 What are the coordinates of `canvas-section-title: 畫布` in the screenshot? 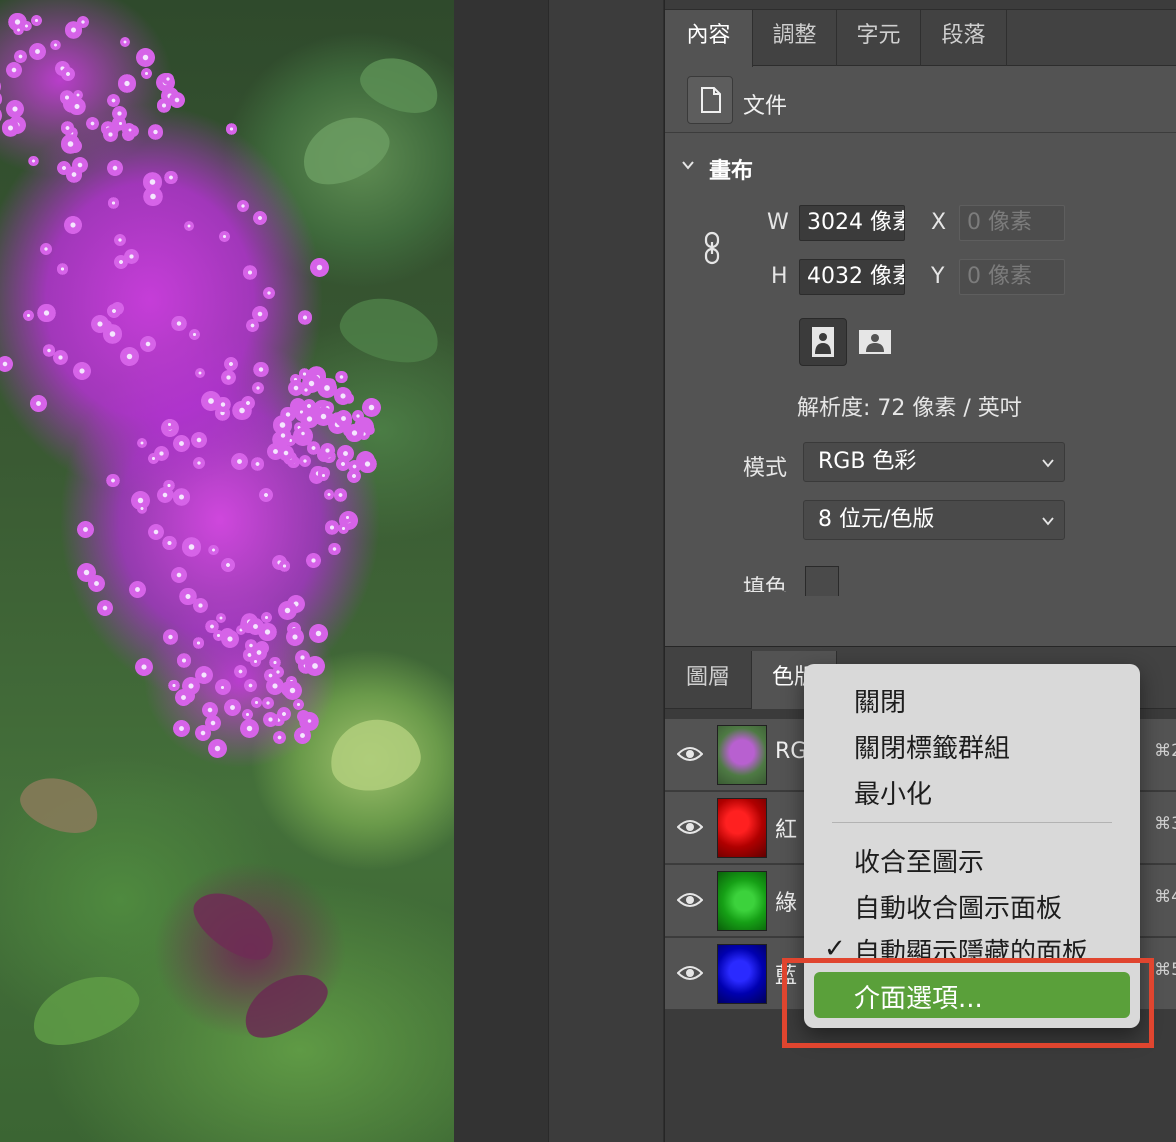 It's located at (731, 169).